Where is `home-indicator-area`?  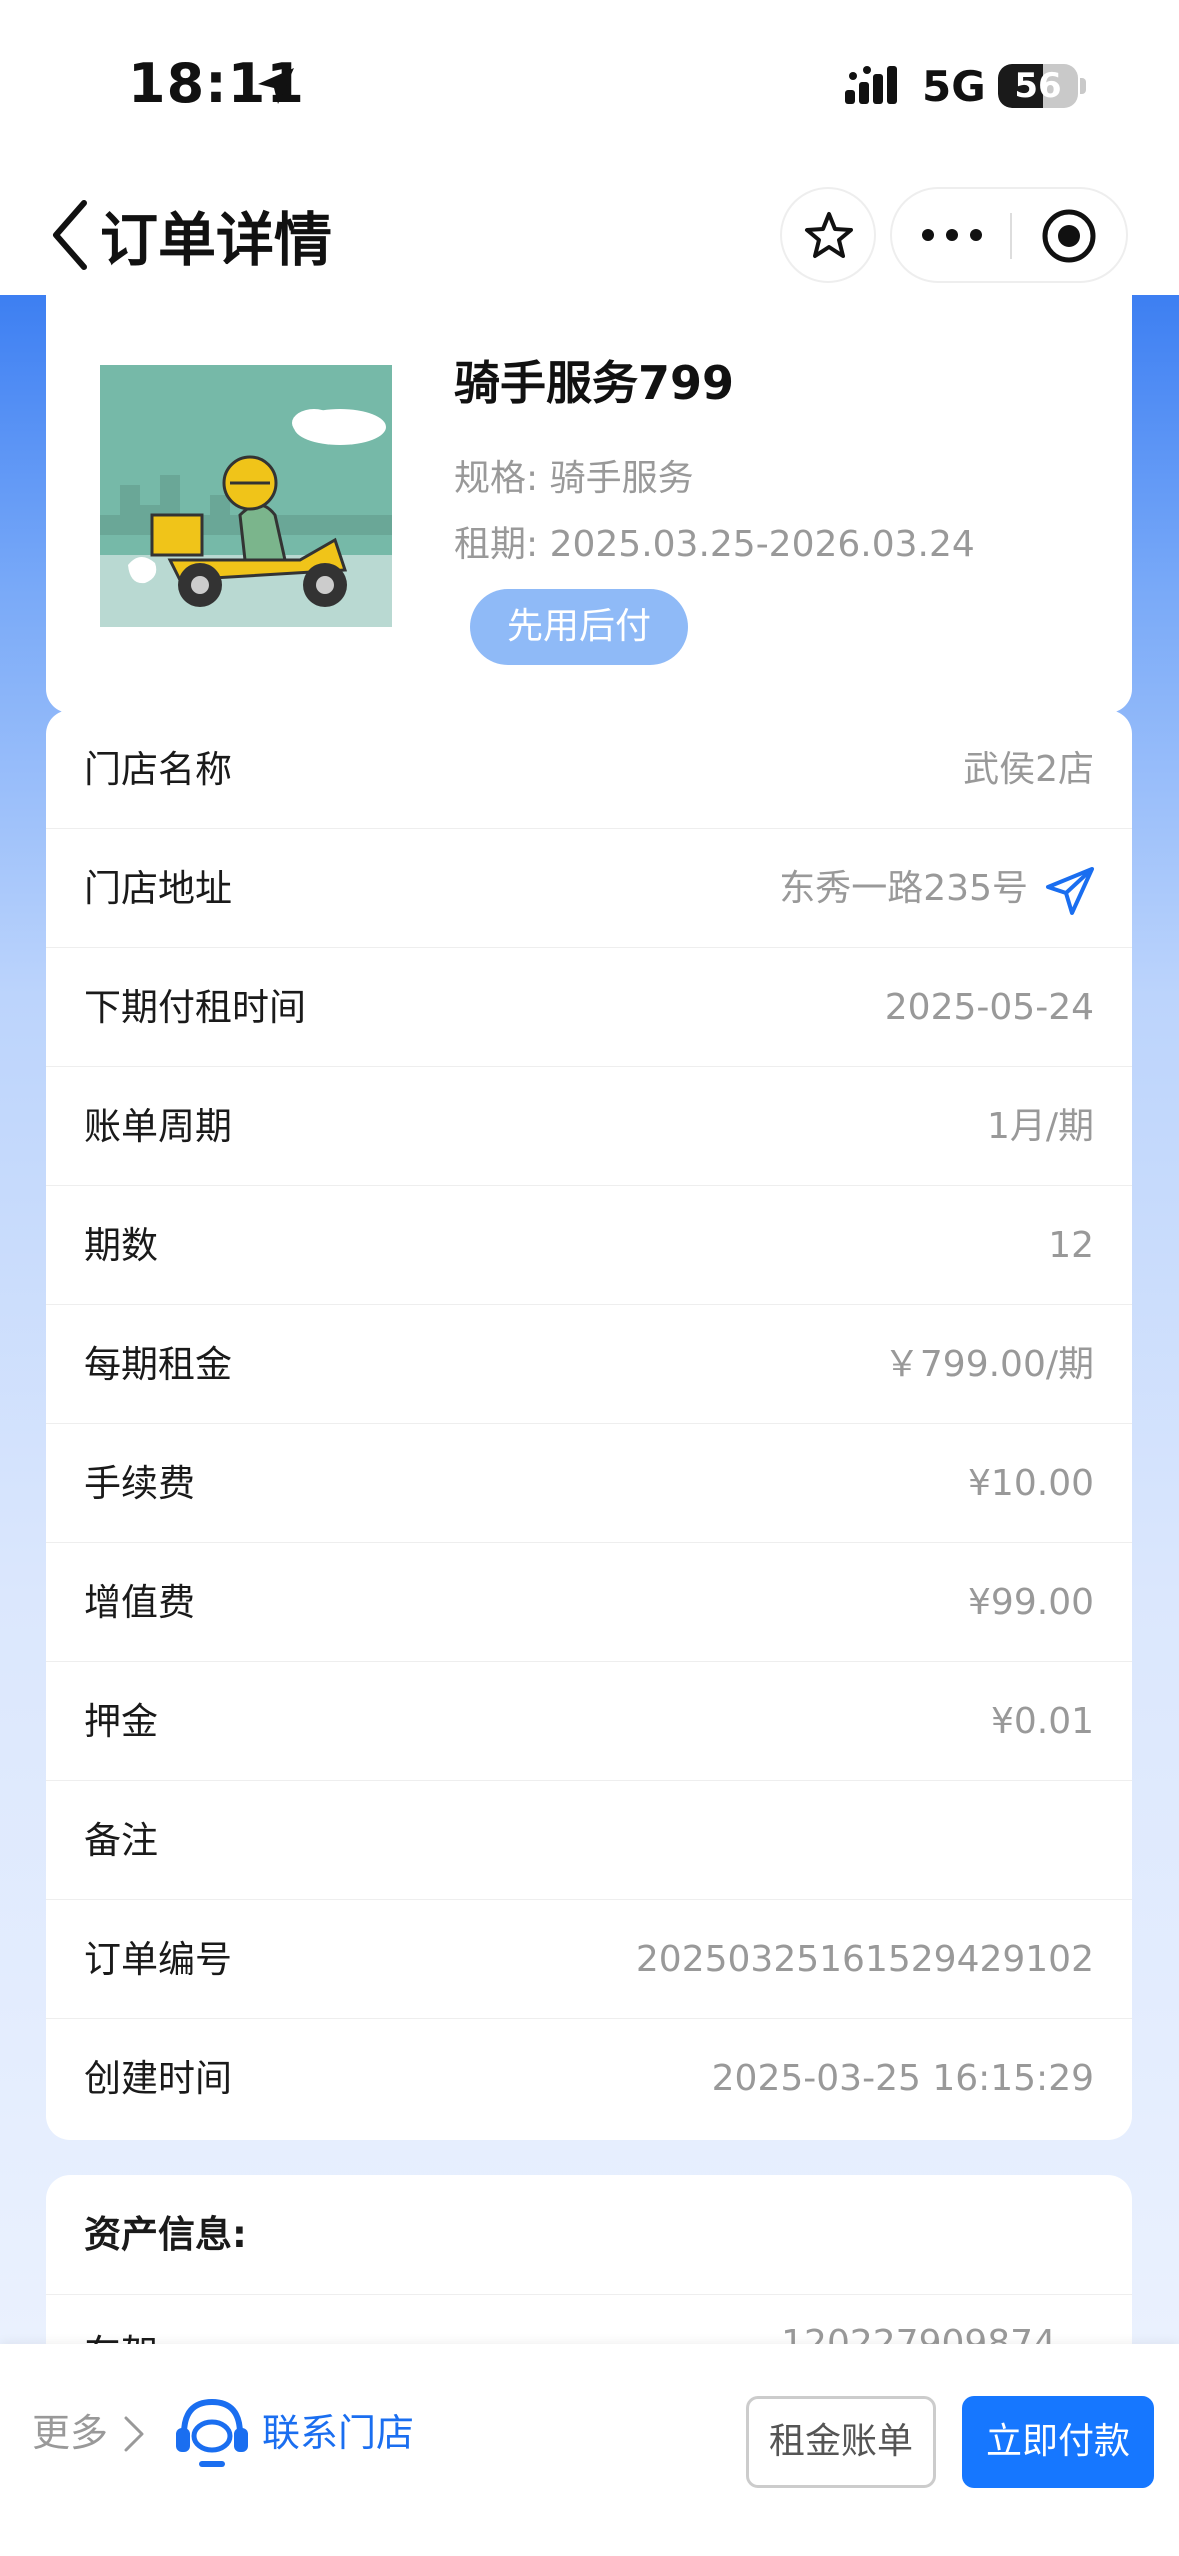 home-indicator-area is located at coordinates (589, 2540).